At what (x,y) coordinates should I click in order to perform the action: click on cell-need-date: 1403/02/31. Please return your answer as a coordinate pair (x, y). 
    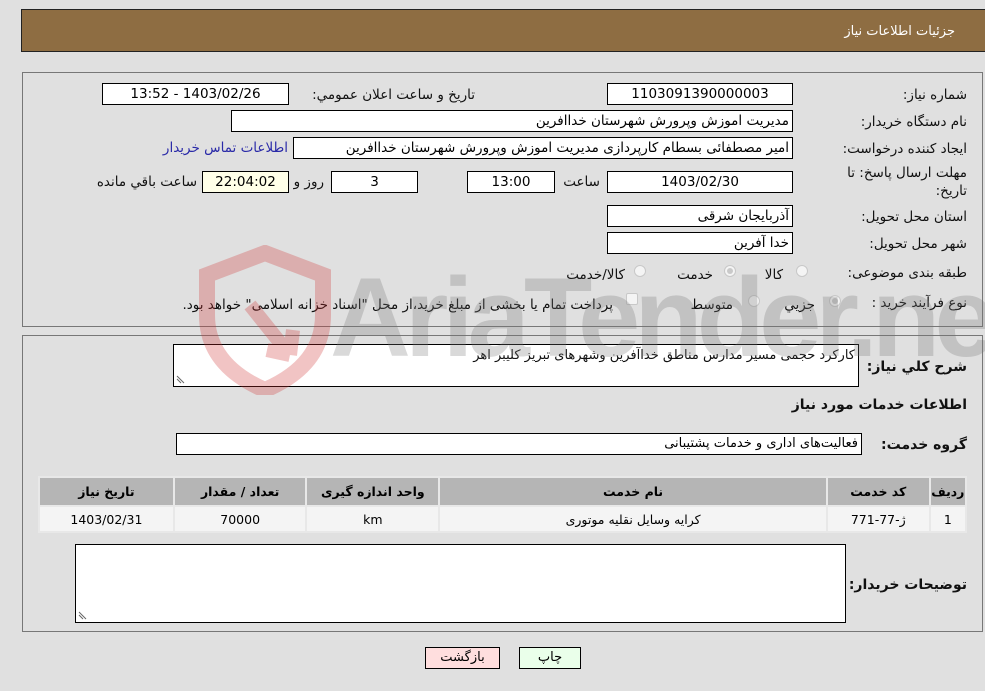
    Looking at the image, I should click on (106, 519).